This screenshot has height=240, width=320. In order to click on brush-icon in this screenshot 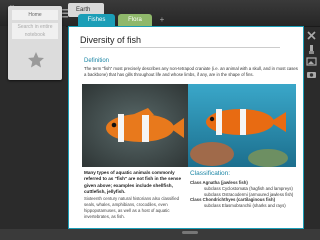, I will do `click(311, 49)`.